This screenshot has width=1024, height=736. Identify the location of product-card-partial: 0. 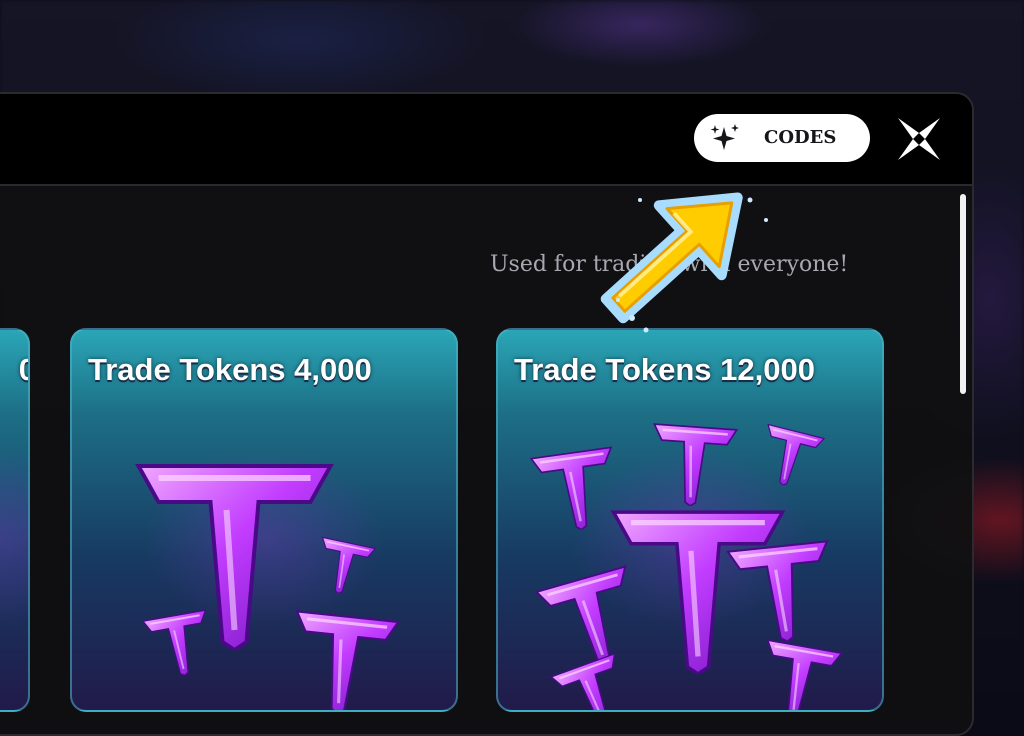
(15, 520).